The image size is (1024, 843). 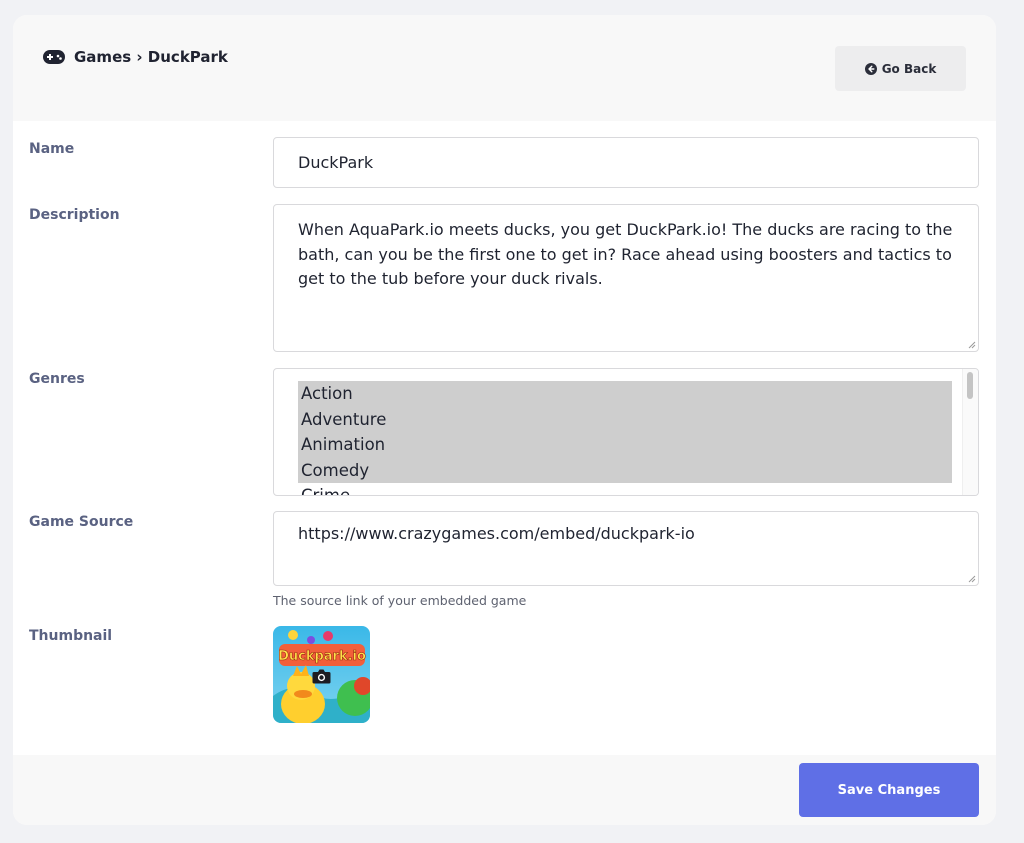 What do you see at coordinates (504, 790) in the screenshot?
I see `card-footer: Save Changes` at bounding box center [504, 790].